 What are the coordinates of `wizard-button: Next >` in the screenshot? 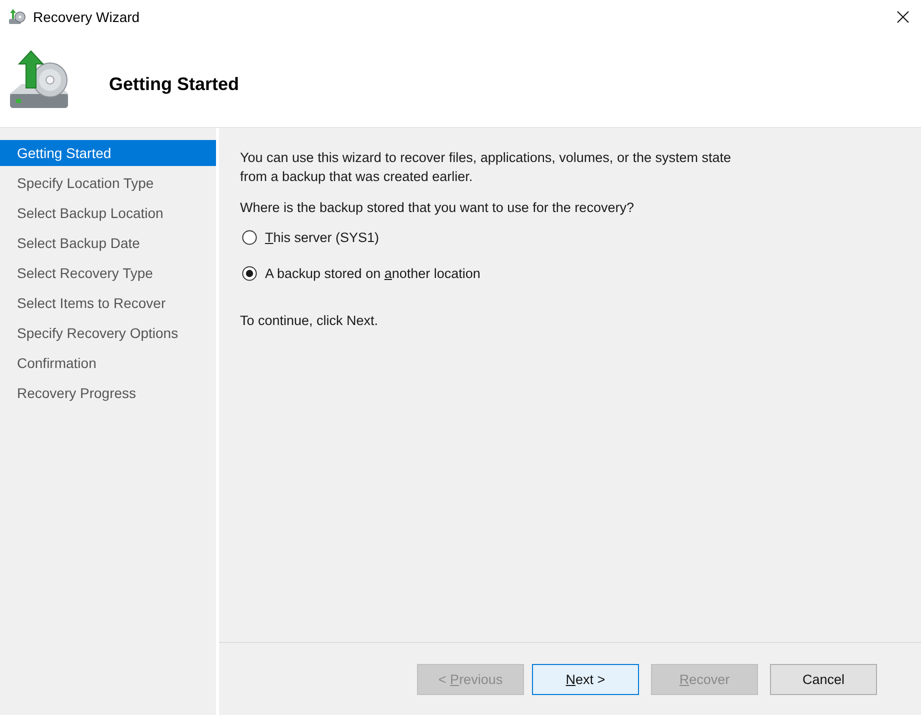 It's located at (585, 679).